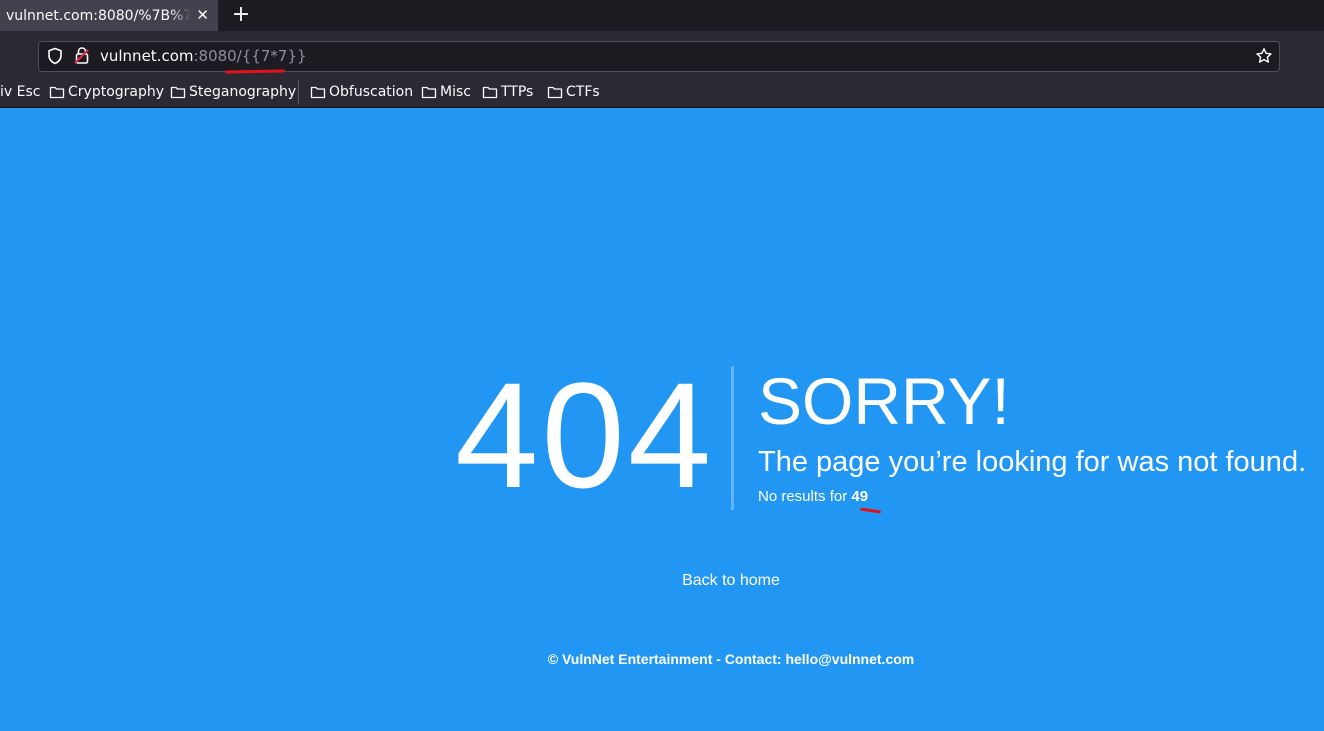 The image size is (1324, 731). I want to click on star-icon, so click(1264, 56).